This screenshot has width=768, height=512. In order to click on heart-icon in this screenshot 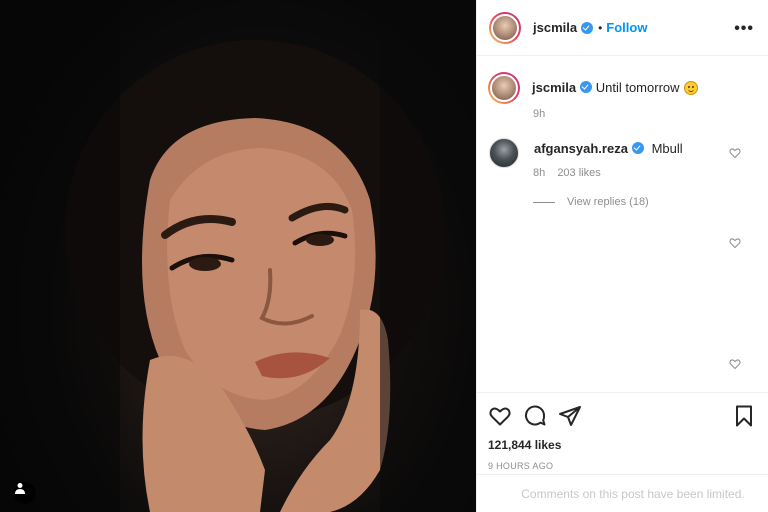, I will do `click(500, 416)`.